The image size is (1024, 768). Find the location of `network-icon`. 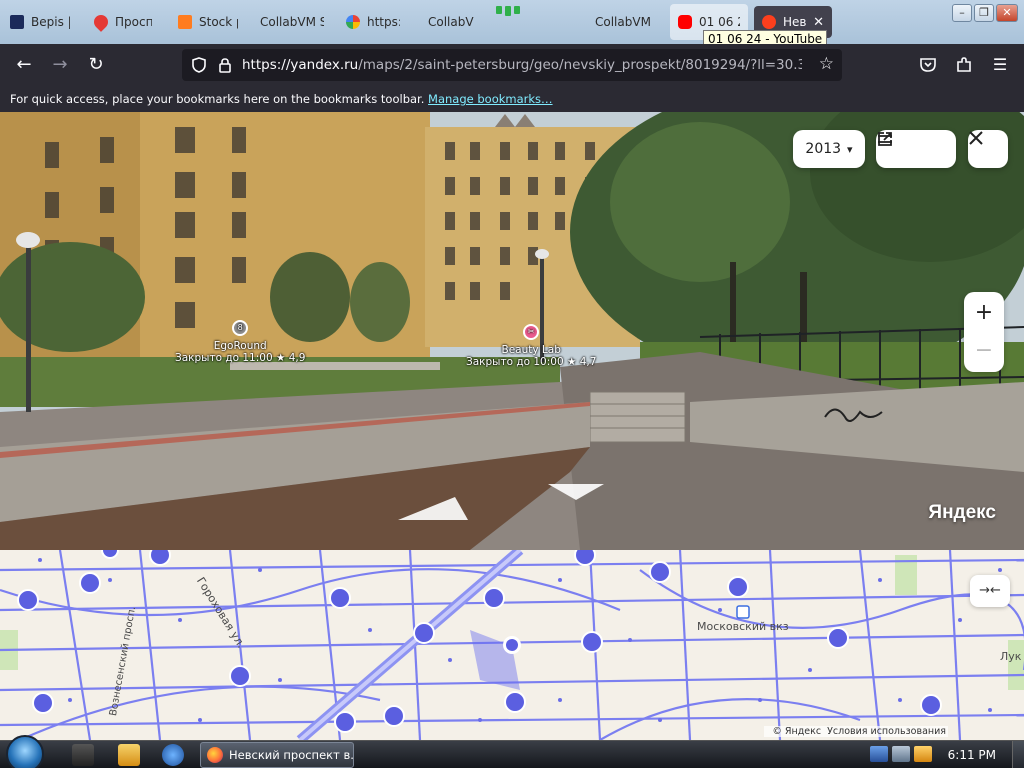

network-icon is located at coordinates (901, 754).